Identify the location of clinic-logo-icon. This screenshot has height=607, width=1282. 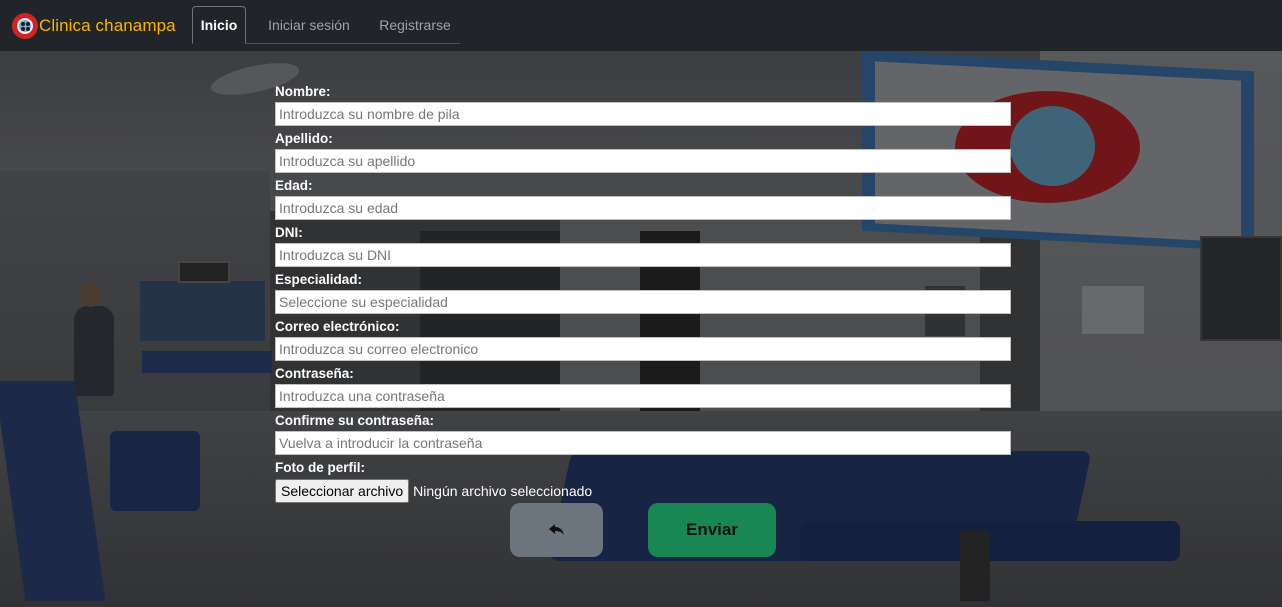
(25, 26).